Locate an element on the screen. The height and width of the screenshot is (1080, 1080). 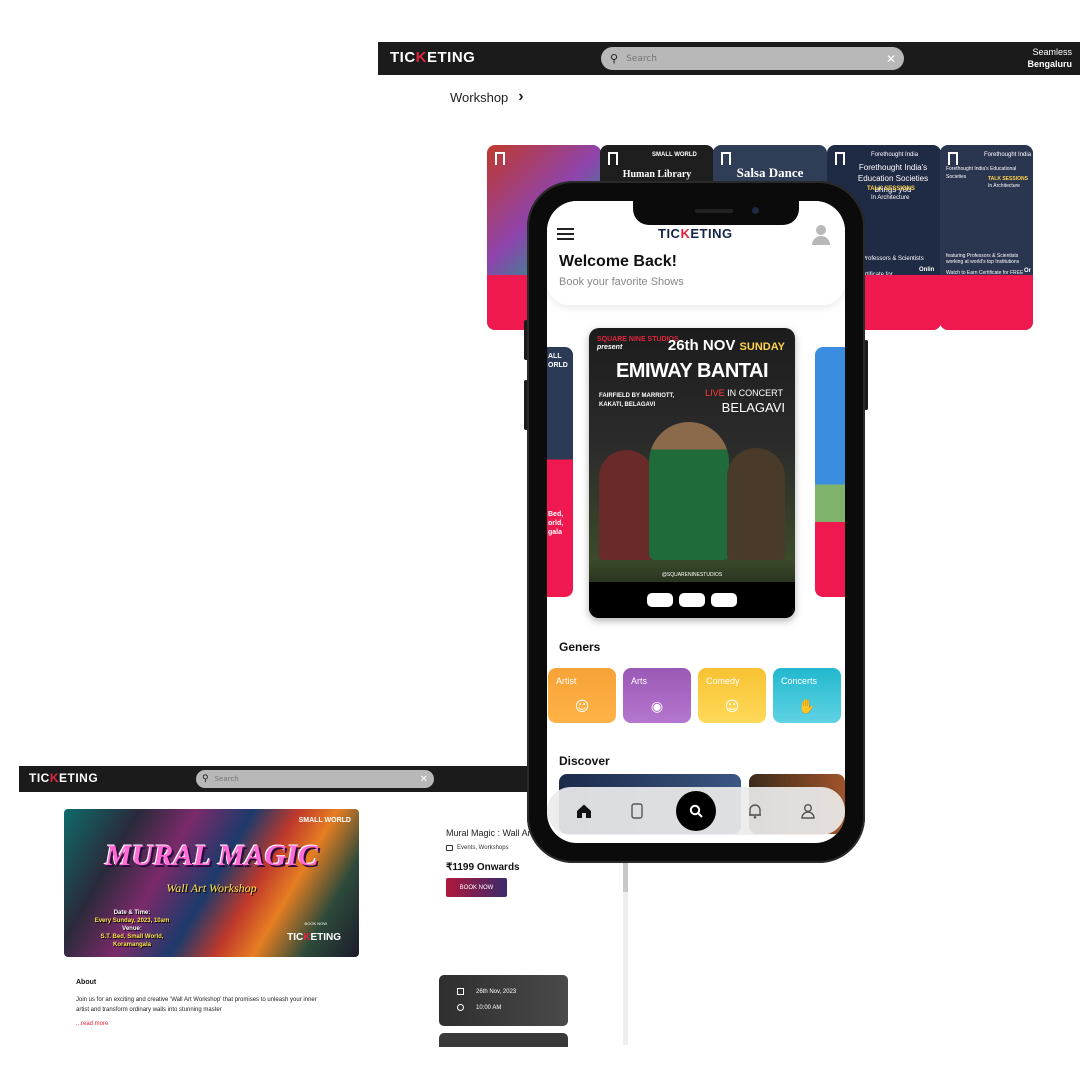
genre-comedy: Comedy ☺ is located at coordinates (732, 695).